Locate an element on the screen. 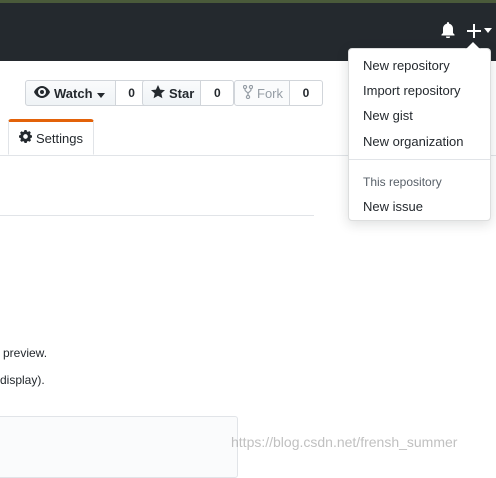 This screenshot has width=496, height=478. tab-settings: Settings is located at coordinates (51, 137).